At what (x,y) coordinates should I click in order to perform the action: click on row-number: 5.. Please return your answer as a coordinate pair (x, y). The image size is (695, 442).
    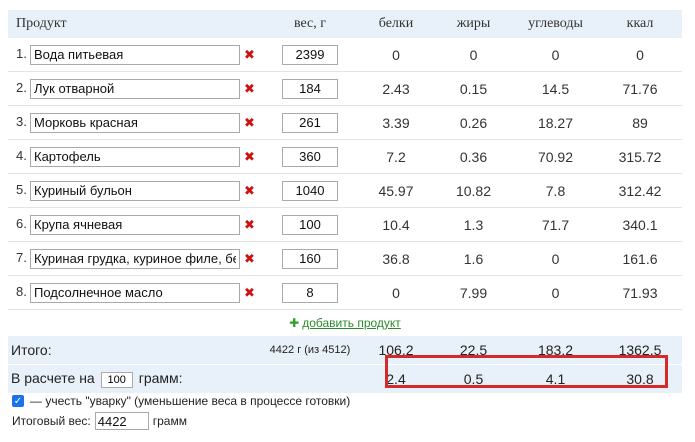
    Looking at the image, I should click on (21, 190).